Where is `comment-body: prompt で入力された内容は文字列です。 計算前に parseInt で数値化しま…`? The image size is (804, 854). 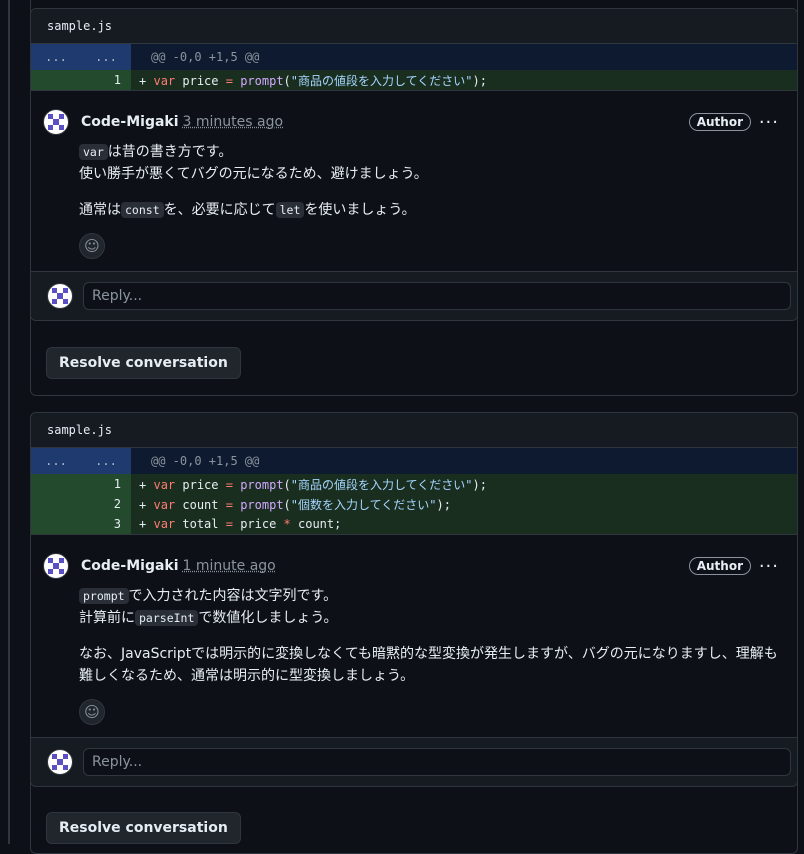
comment-body: prompt で入力された内容は文字列です。 計算前に parseInt で数値化しま… is located at coordinates (430, 655).